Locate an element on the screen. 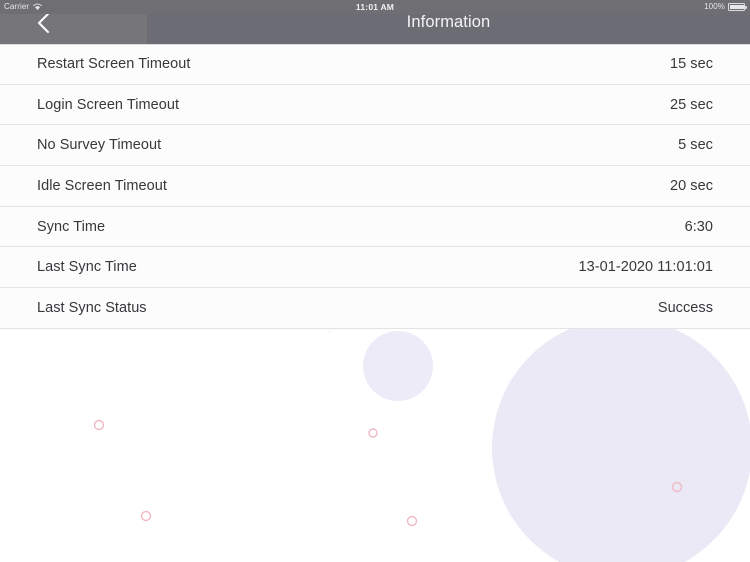 The width and height of the screenshot is (750, 562). table-row: Restart Screen Timeout 15 sec is located at coordinates (375, 64).